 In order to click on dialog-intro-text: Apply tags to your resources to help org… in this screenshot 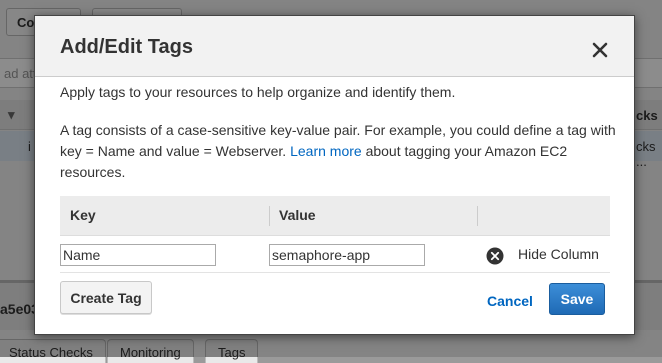, I will do `click(258, 92)`.